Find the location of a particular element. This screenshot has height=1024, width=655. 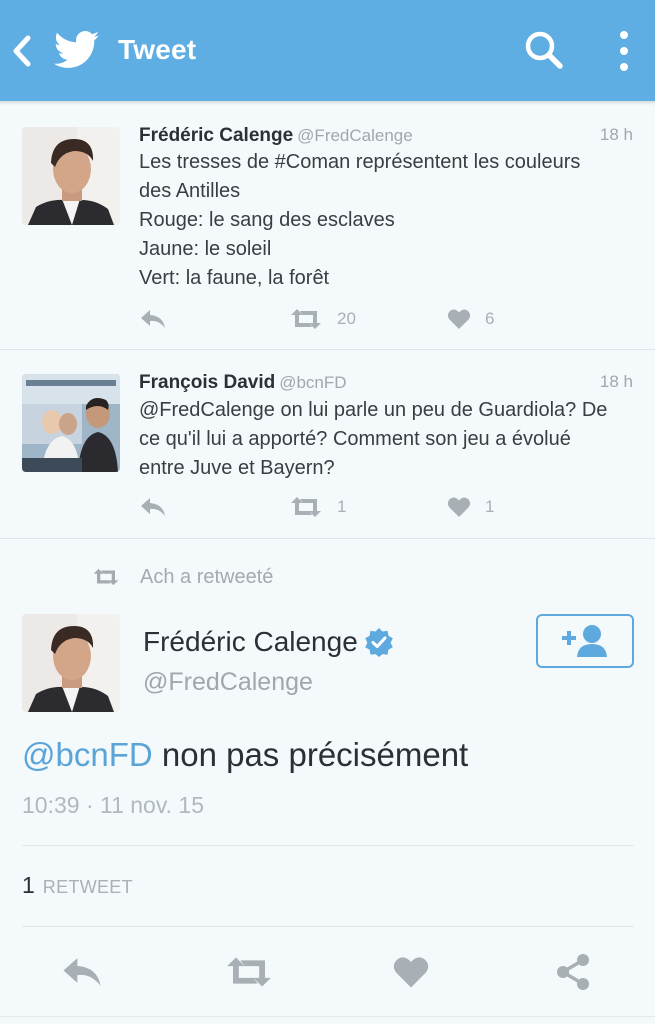

like-count: 1 is located at coordinates (490, 506).